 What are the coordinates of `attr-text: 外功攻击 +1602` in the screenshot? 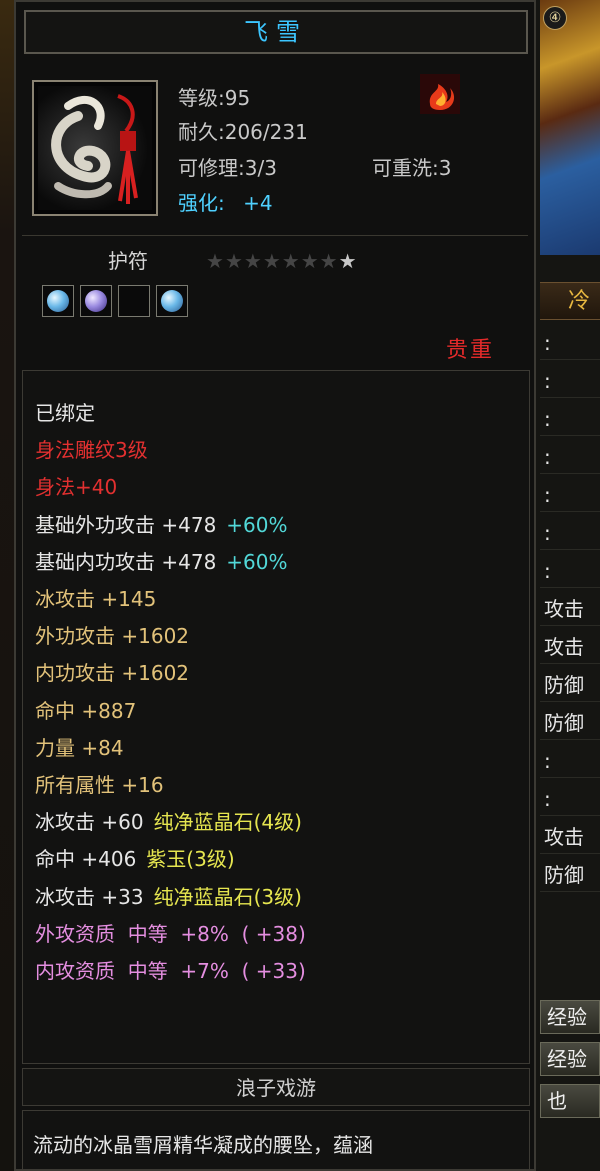 It's located at (112, 636).